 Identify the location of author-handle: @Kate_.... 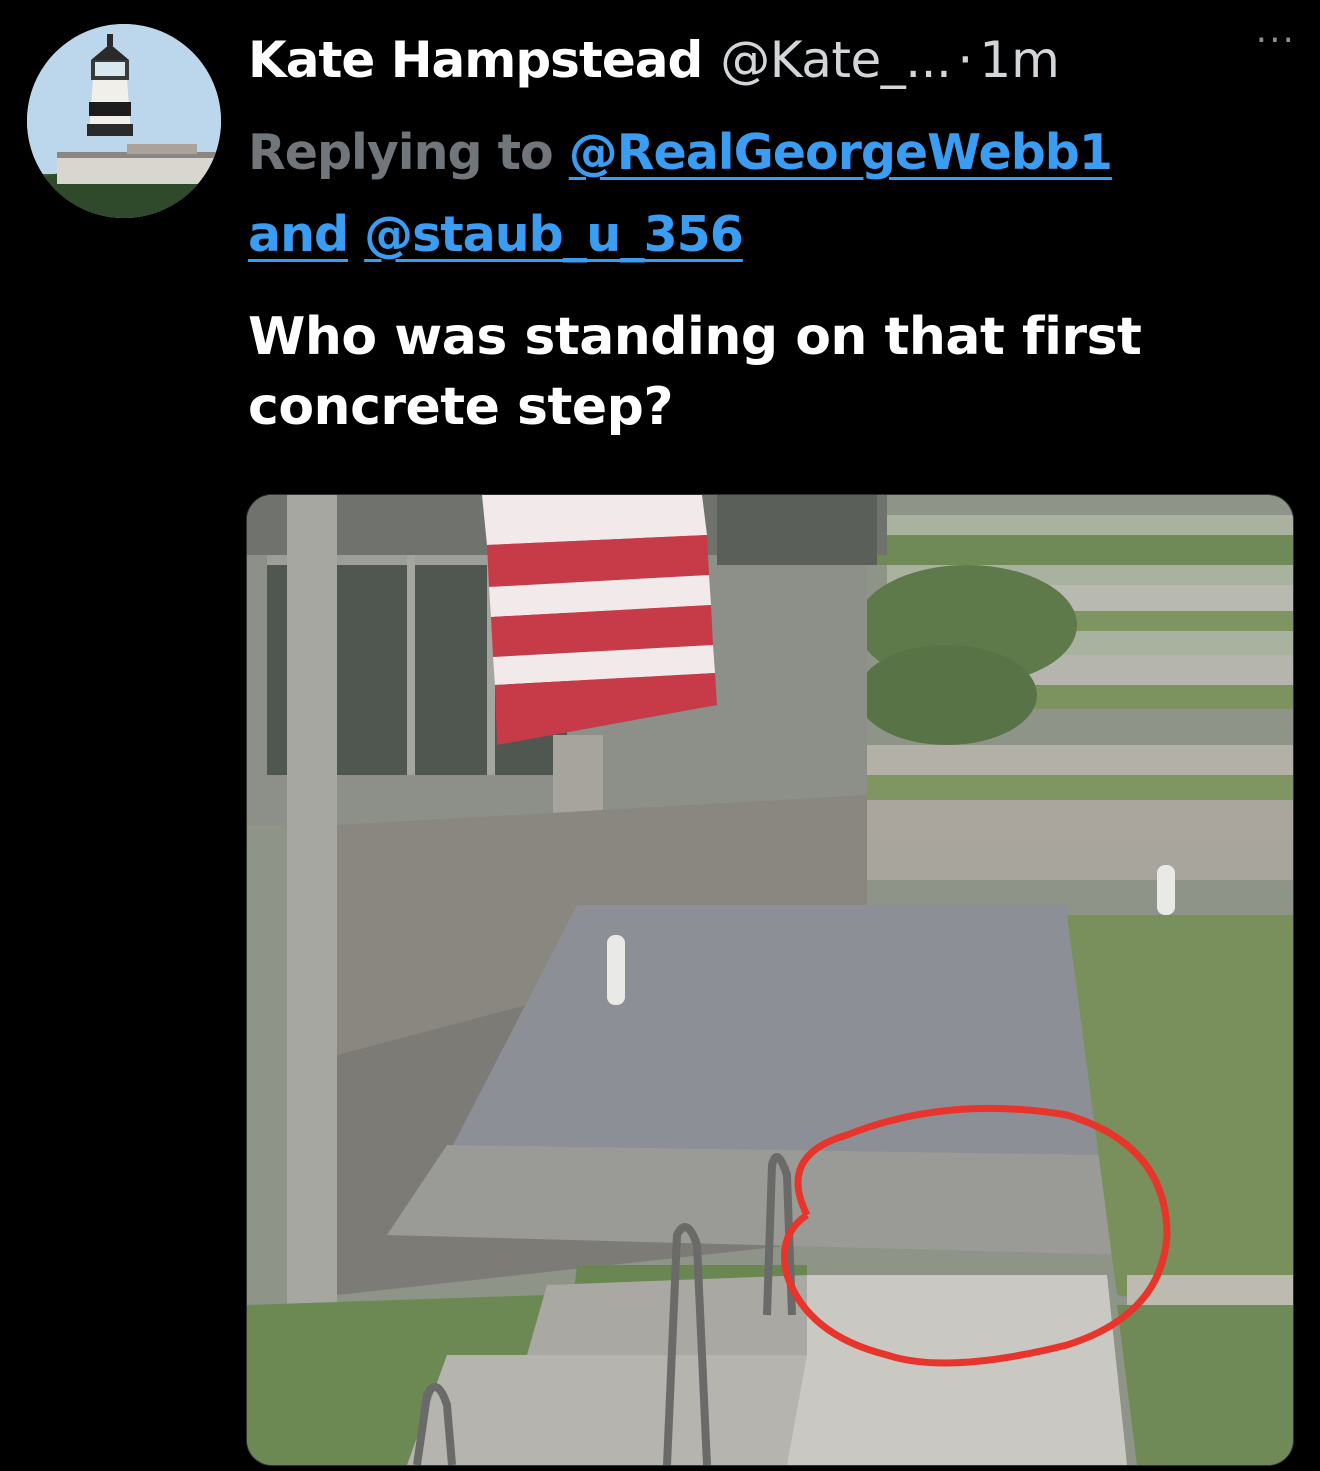
(836, 60).